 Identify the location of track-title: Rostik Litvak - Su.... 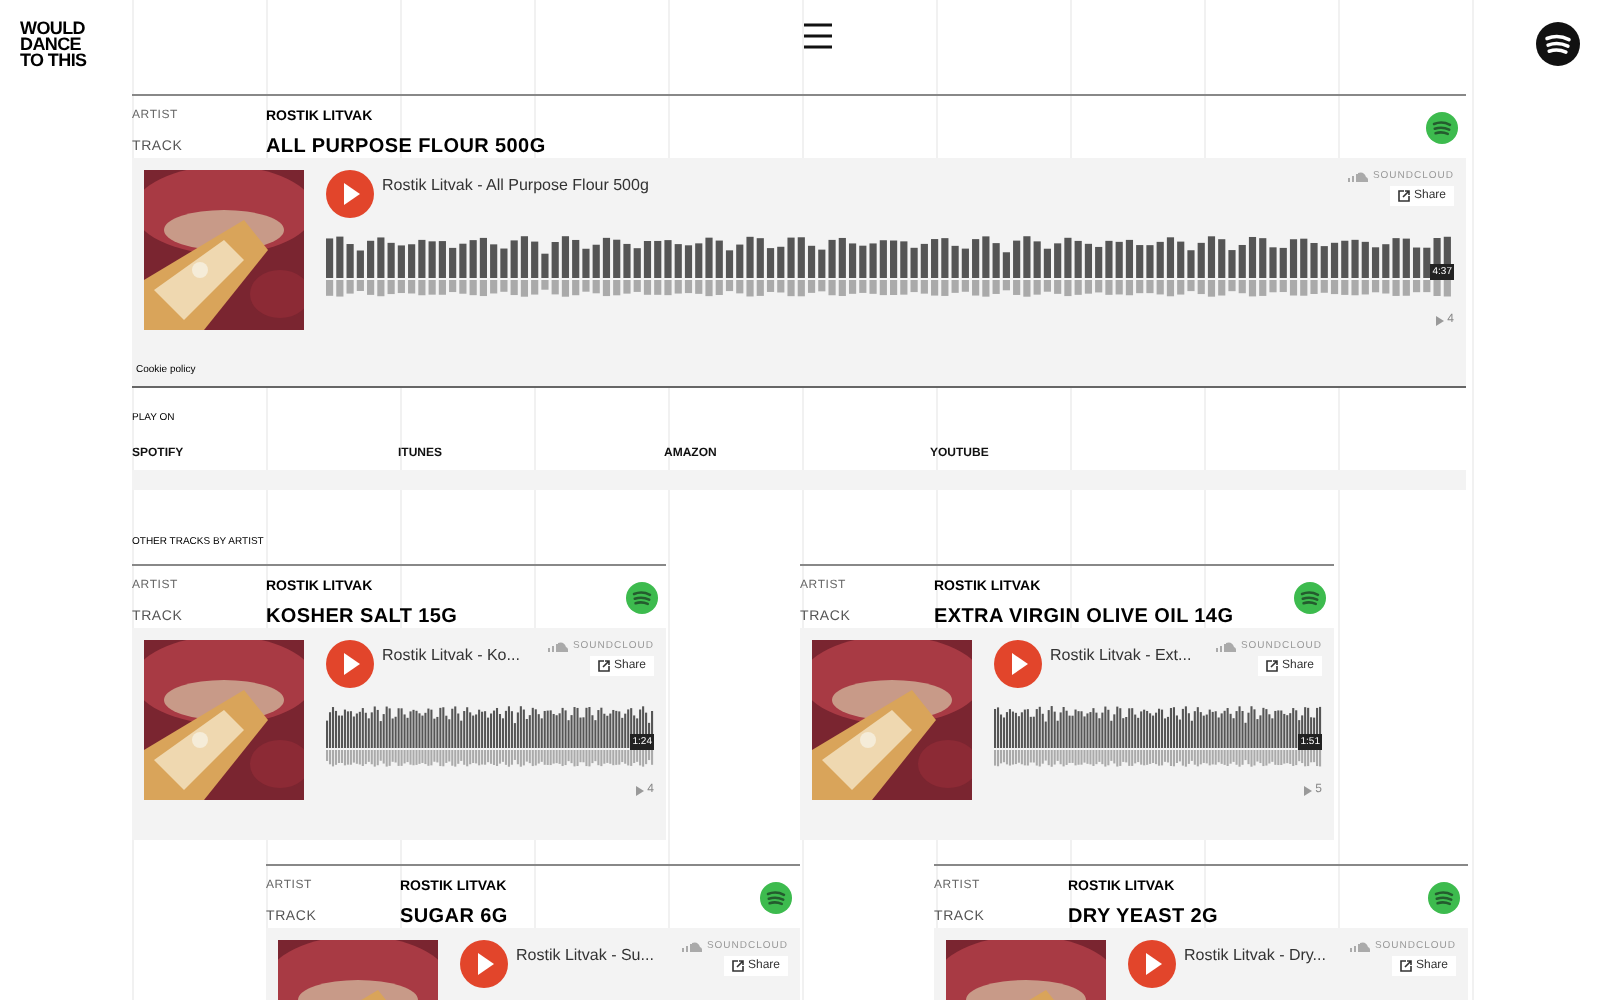
(586, 955).